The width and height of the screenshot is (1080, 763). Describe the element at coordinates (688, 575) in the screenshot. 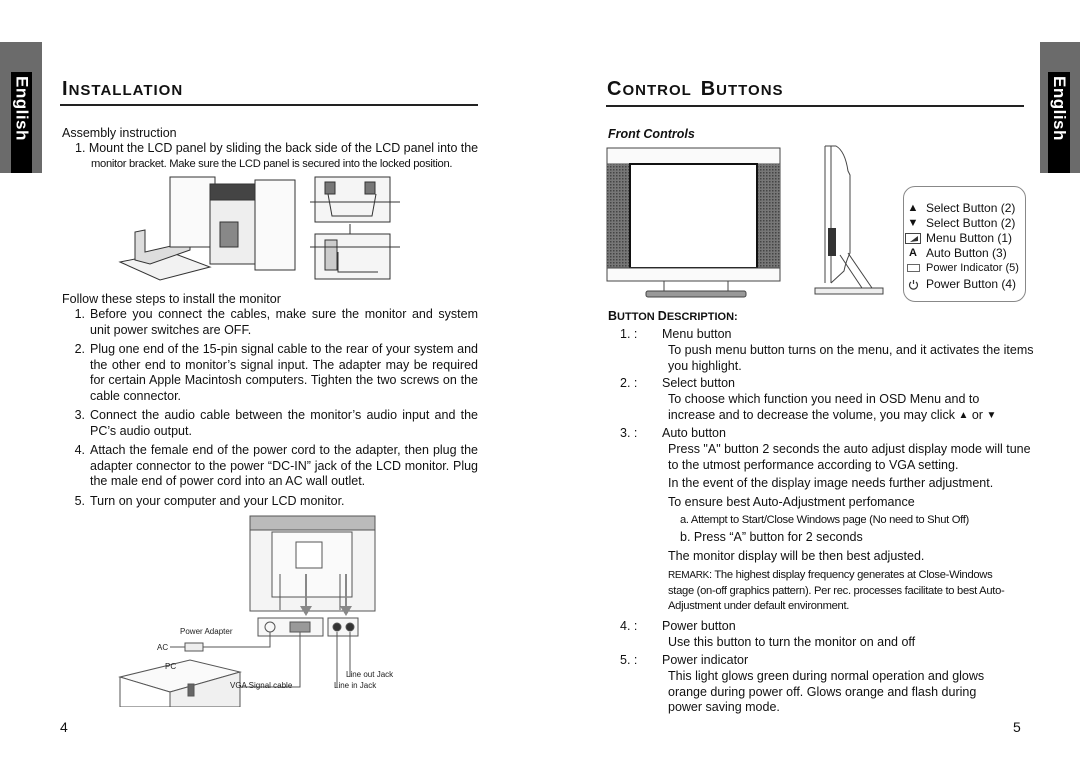

I see `remark-label: REMARK` at that location.